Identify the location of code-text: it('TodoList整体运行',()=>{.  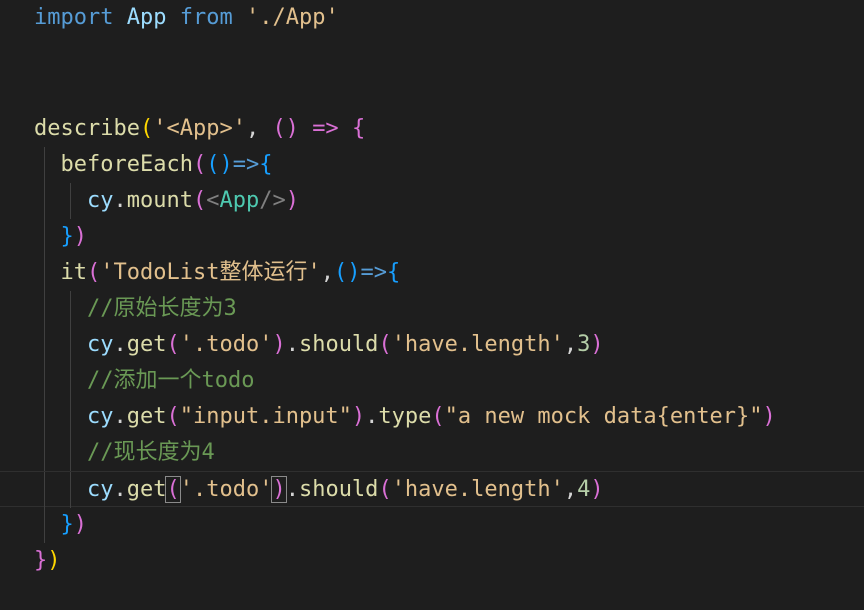
(217, 273).